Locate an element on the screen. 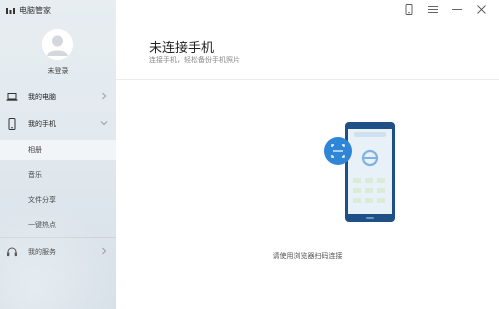 The width and height of the screenshot is (499, 309). phone-scan-illustration is located at coordinates (366, 172).